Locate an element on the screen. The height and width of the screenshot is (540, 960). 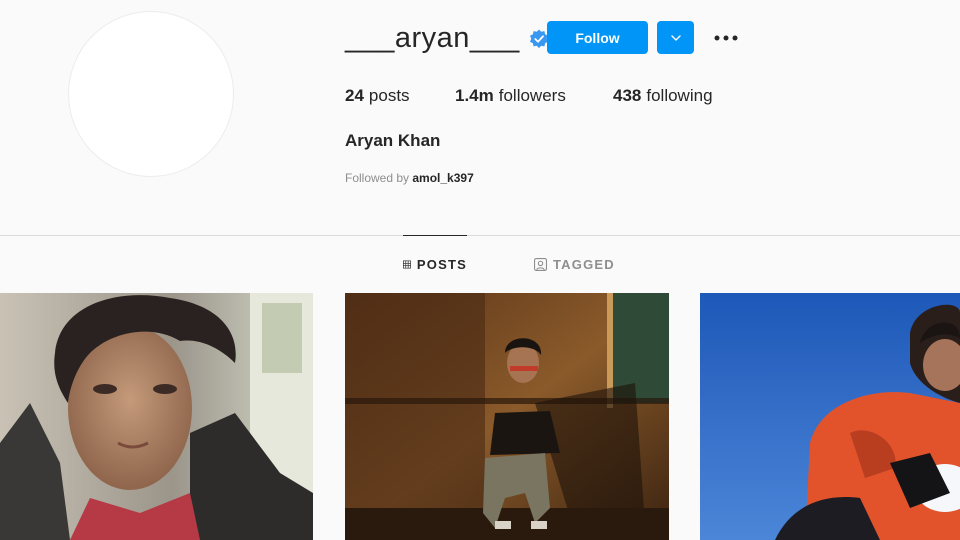
posts-count-value: 24 is located at coordinates (354, 95).